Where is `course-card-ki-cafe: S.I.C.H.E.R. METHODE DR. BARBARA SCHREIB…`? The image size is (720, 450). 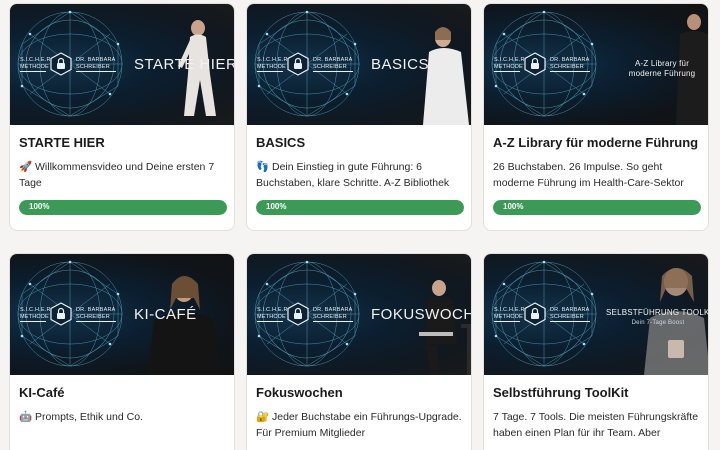 course-card-ki-cafe: S.I.C.H.E.R. METHODE DR. BARBARA SCHREIB… is located at coordinates (122, 351).